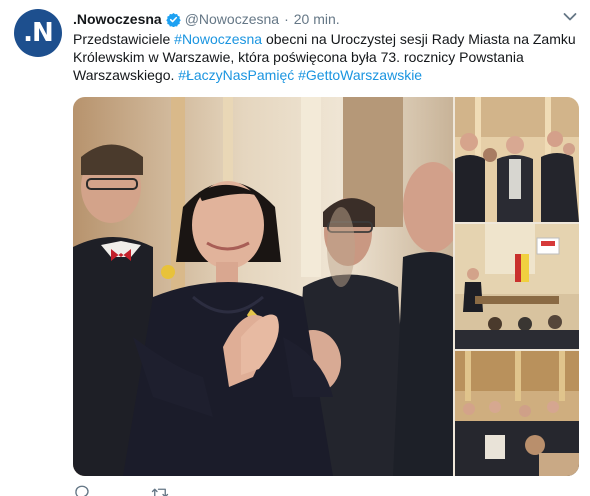 Image resolution: width=590 pixels, height=496 pixels. I want to click on hashtag-link: #GettoWarszawskie, so click(360, 75).